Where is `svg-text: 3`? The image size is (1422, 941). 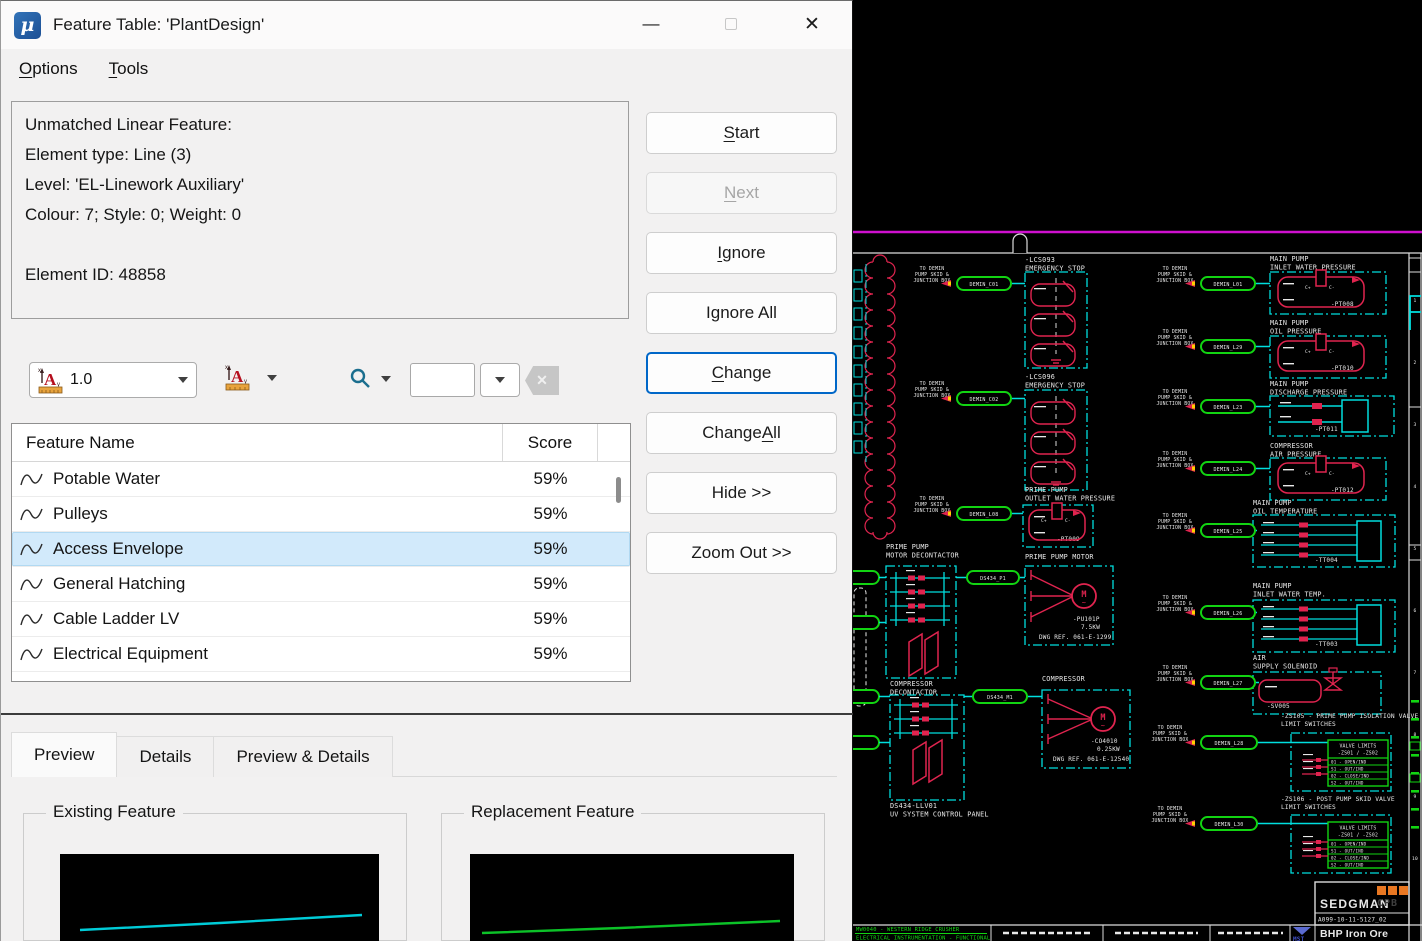
svg-text: 3 is located at coordinates (1415, 425).